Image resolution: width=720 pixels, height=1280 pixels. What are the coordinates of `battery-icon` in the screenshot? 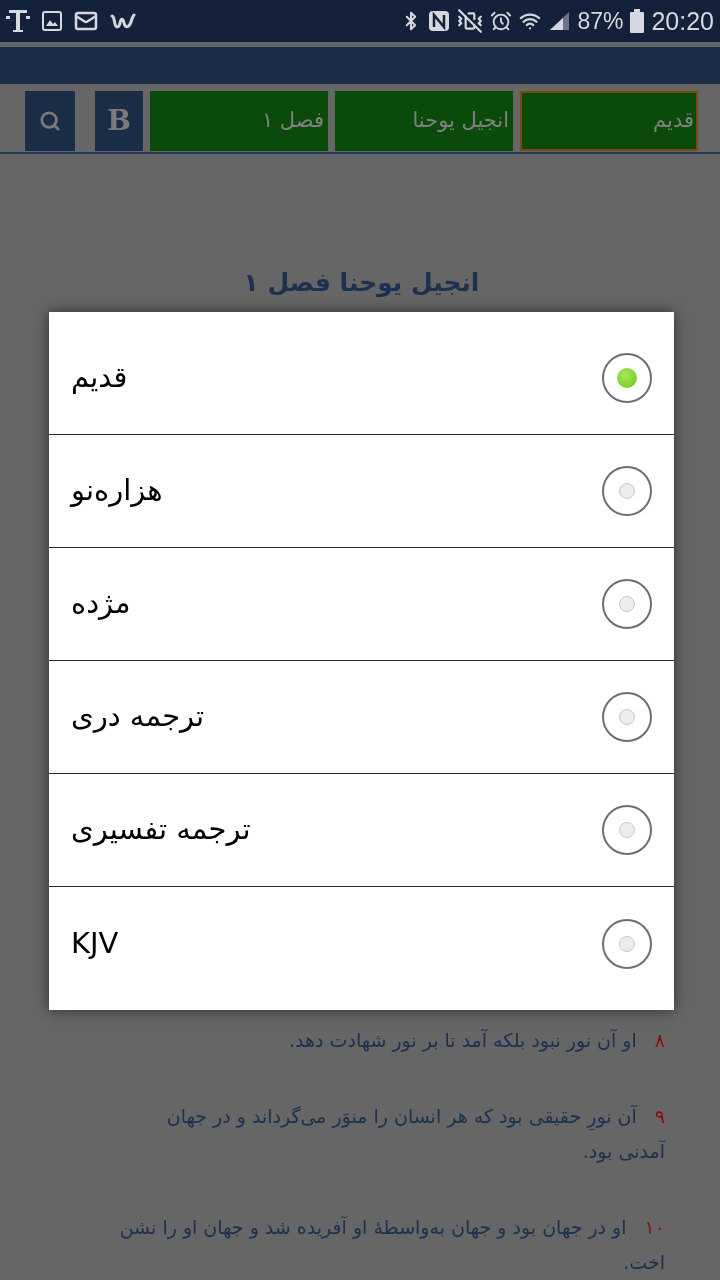 It's located at (637, 21).